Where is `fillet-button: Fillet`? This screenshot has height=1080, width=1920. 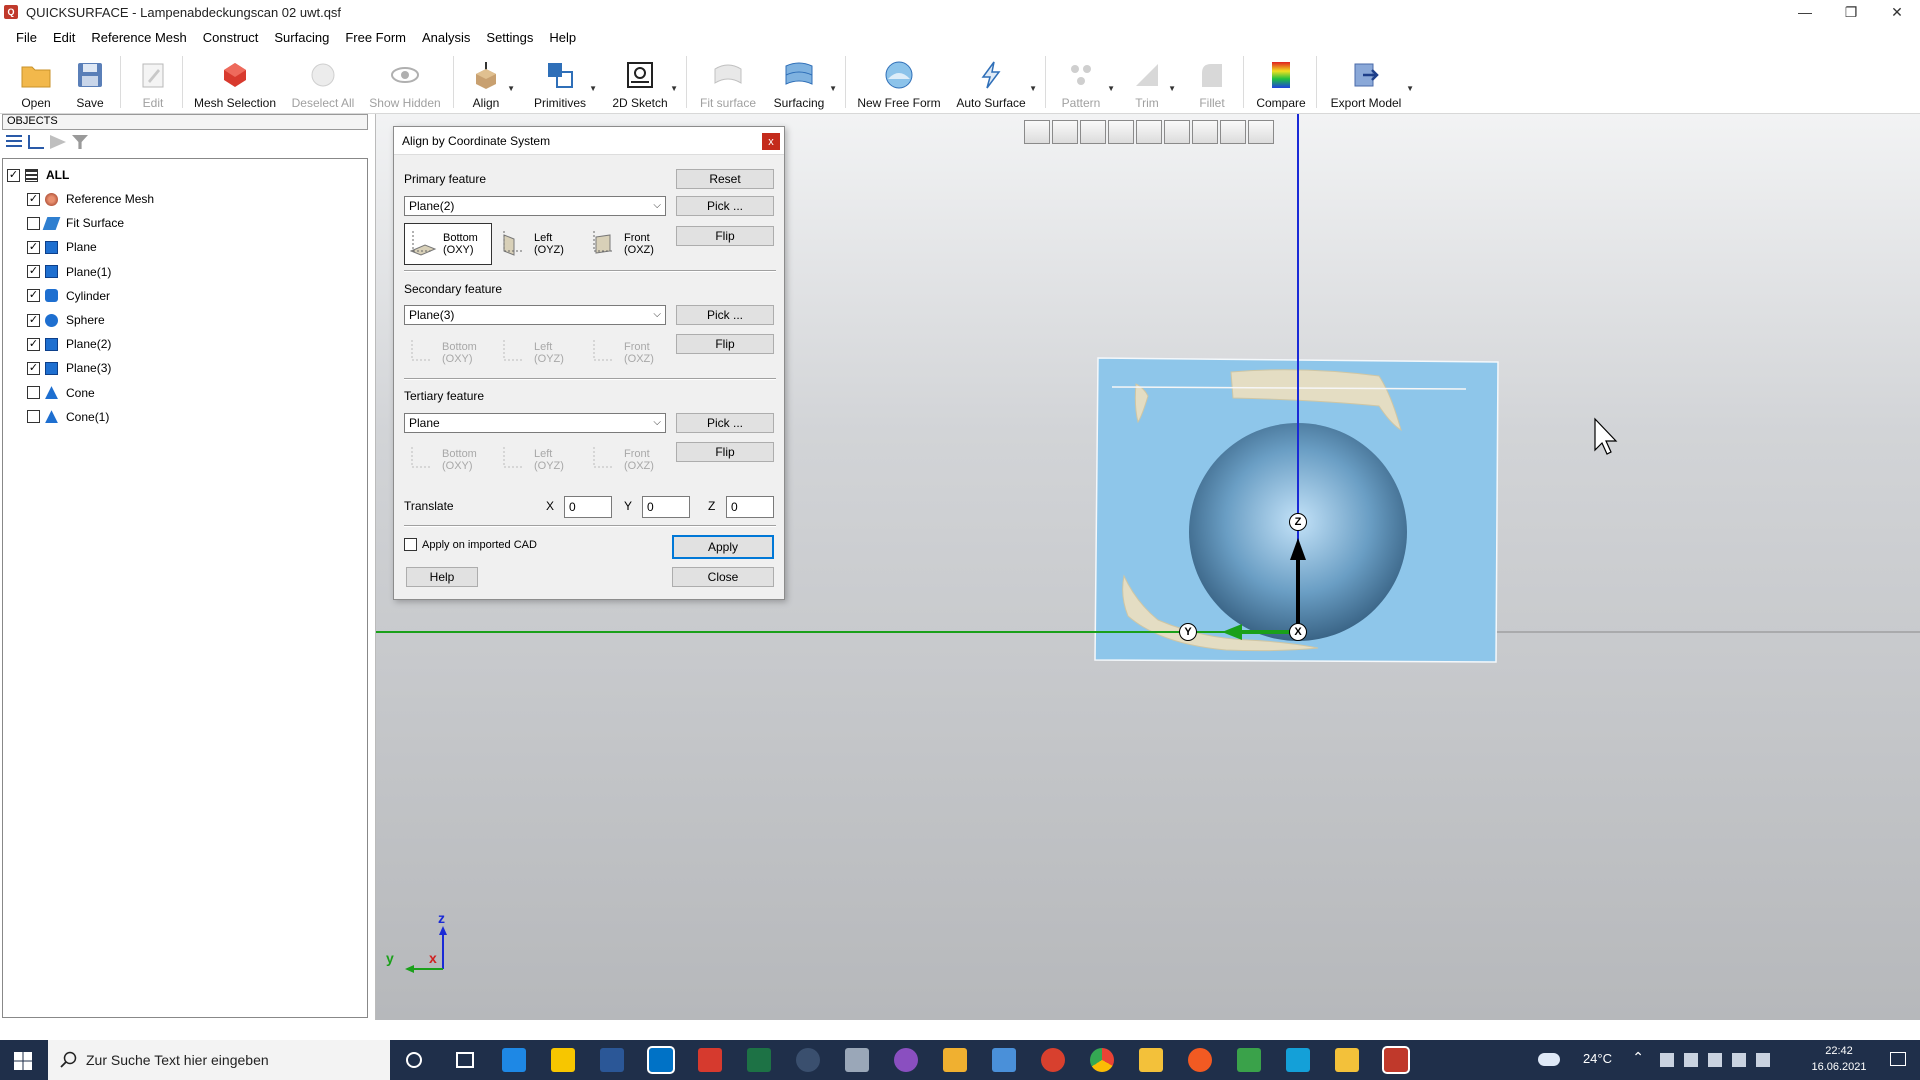 fillet-button: Fillet is located at coordinates (1212, 86).